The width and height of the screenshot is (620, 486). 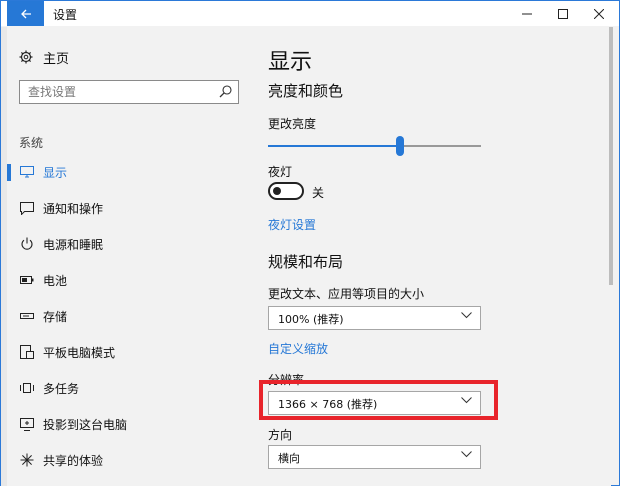 I want to click on night-light-settings-link: 夜灯设置, so click(x=292, y=224).